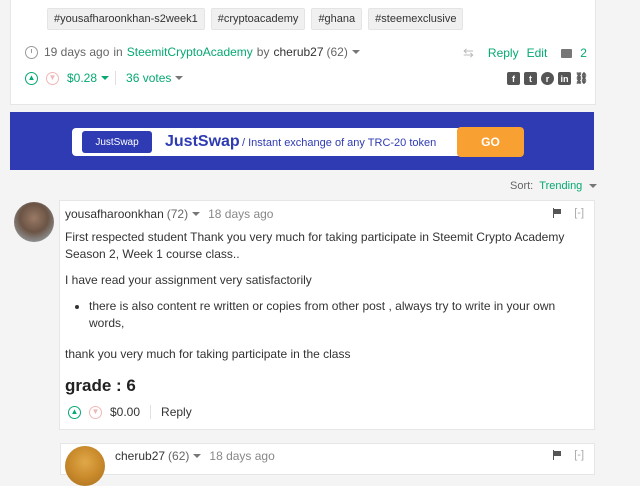 The width and height of the screenshot is (640, 486). What do you see at coordinates (337, 19) in the screenshot?
I see `tag: #ghana` at bounding box center [337, 19].